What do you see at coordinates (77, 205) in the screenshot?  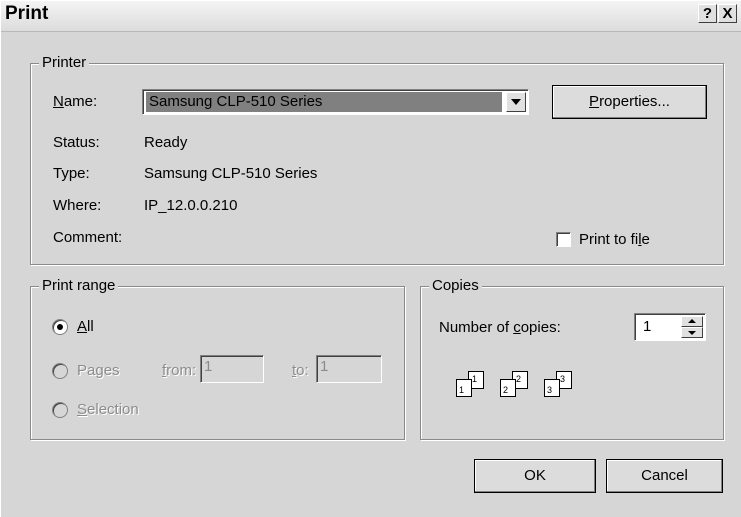 I see `where-label: Where:` at bounding box center [77, 205].